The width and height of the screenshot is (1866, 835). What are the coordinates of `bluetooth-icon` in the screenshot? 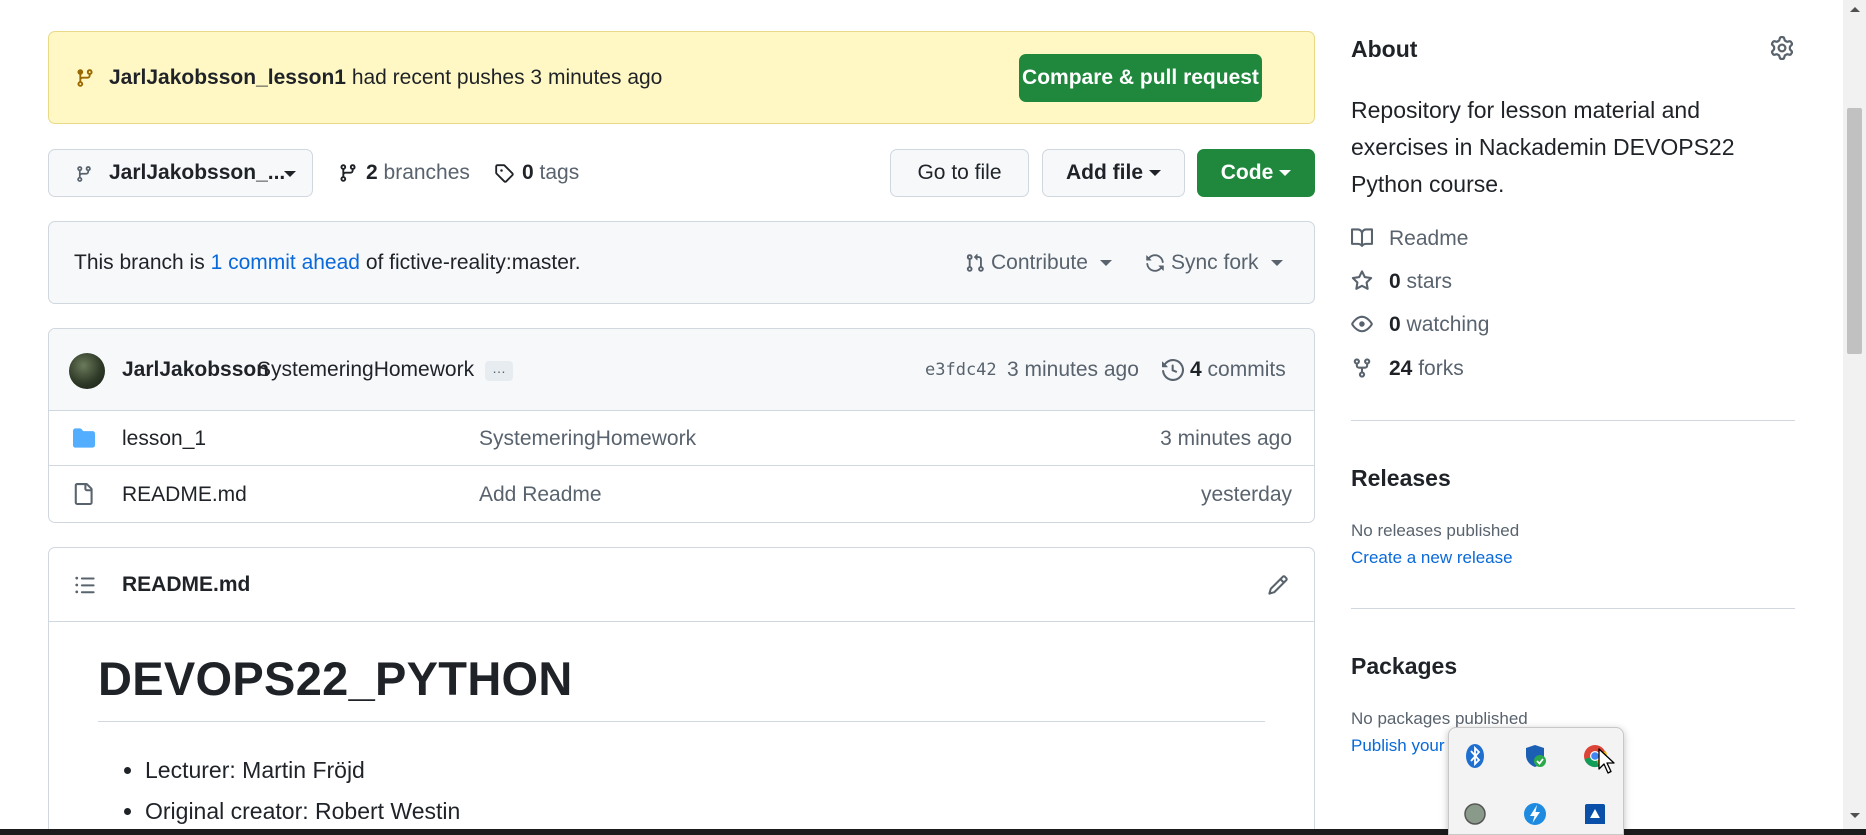 It's located at (1475, 756).